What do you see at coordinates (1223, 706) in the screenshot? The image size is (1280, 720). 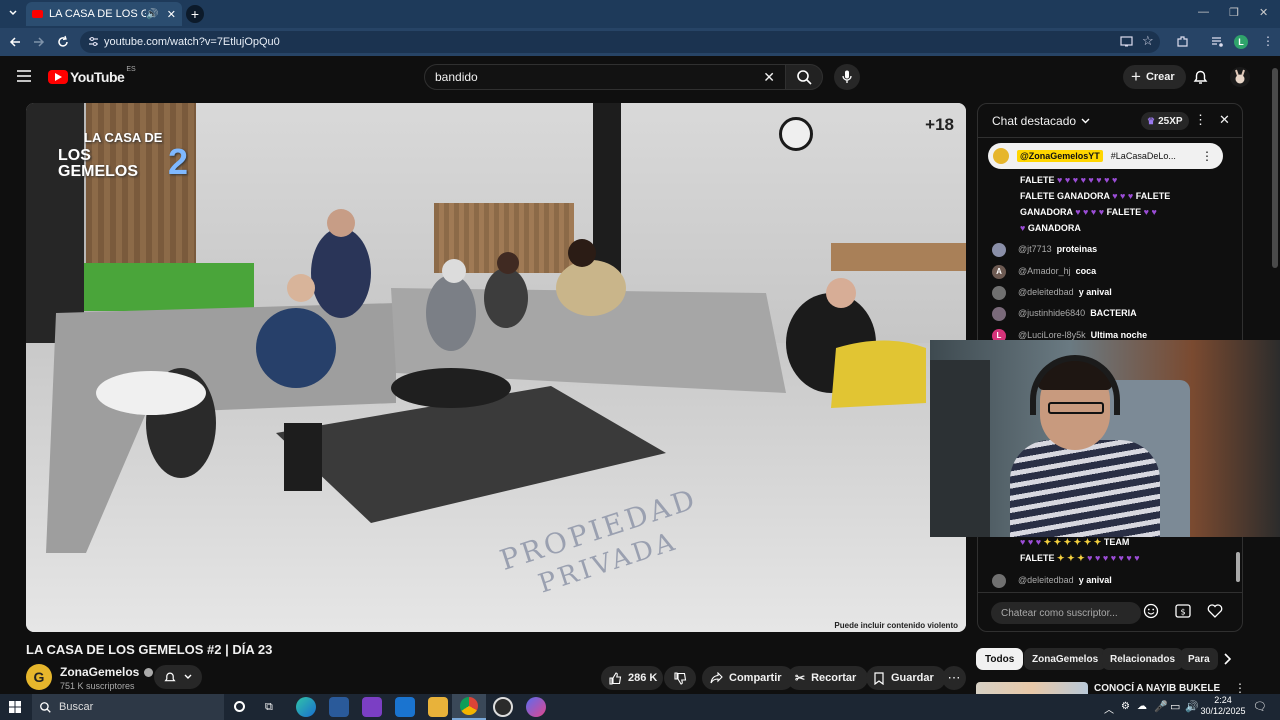 I see `clock: 2:24 30/12/2025` at bounding box center [1223, 706].